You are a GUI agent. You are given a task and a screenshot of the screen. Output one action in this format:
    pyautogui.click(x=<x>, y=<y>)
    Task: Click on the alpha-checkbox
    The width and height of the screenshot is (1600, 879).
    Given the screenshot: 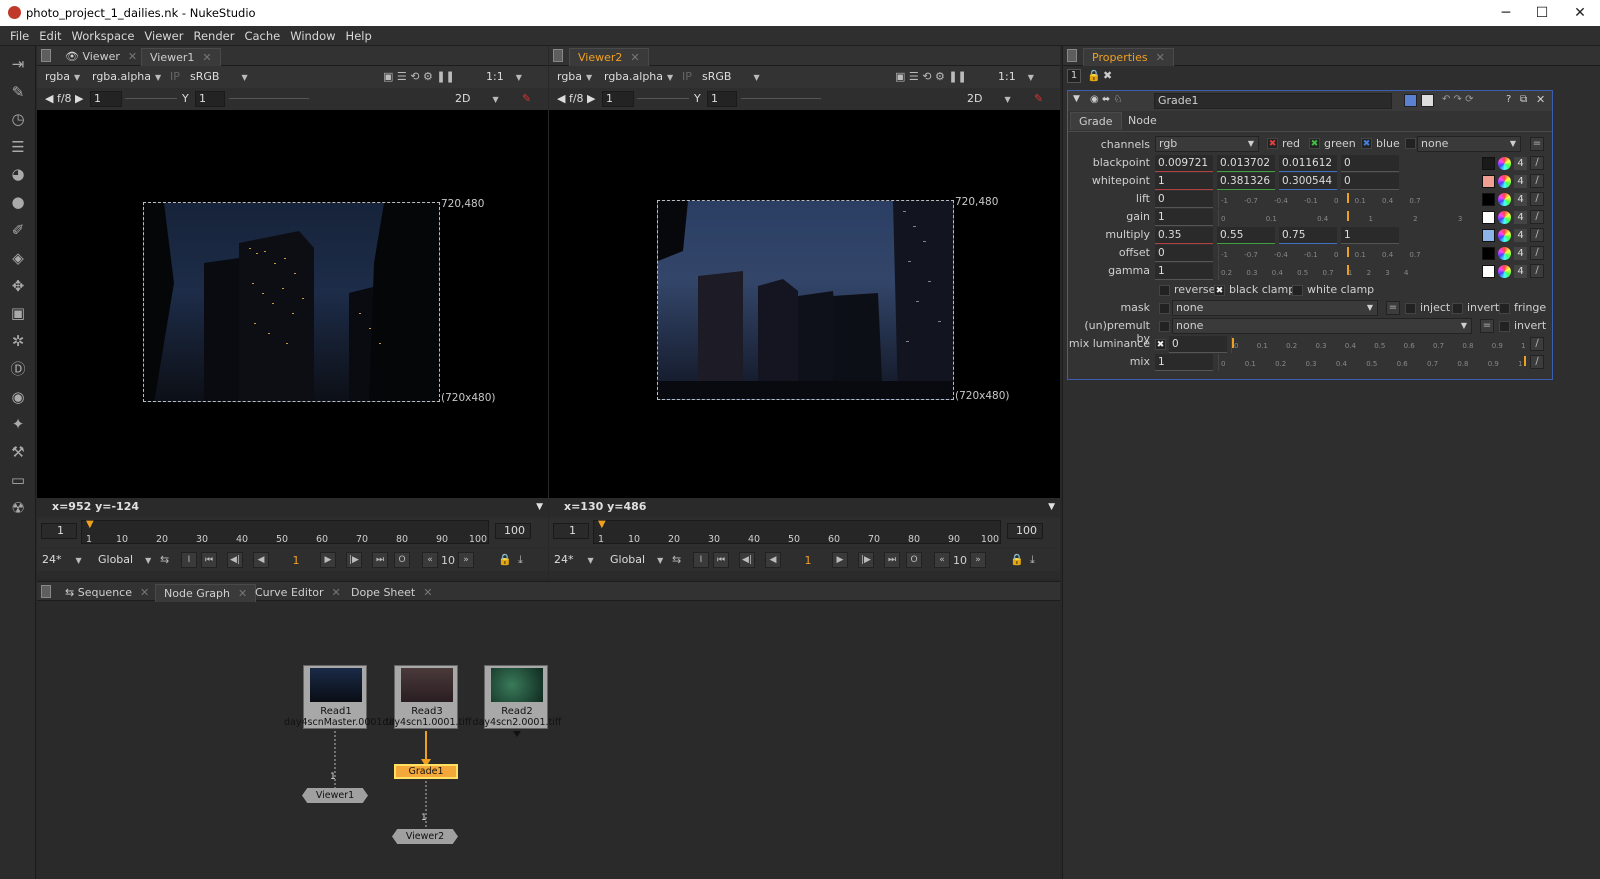 What is the action you would take?
    pyautogui.click(x=1410, y=143)
    